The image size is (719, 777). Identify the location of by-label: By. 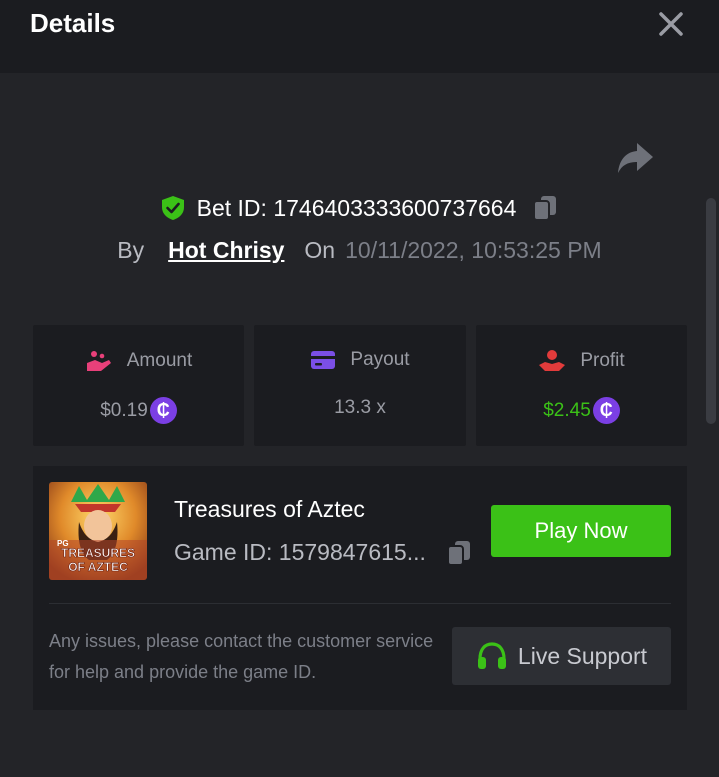
(131, 249).